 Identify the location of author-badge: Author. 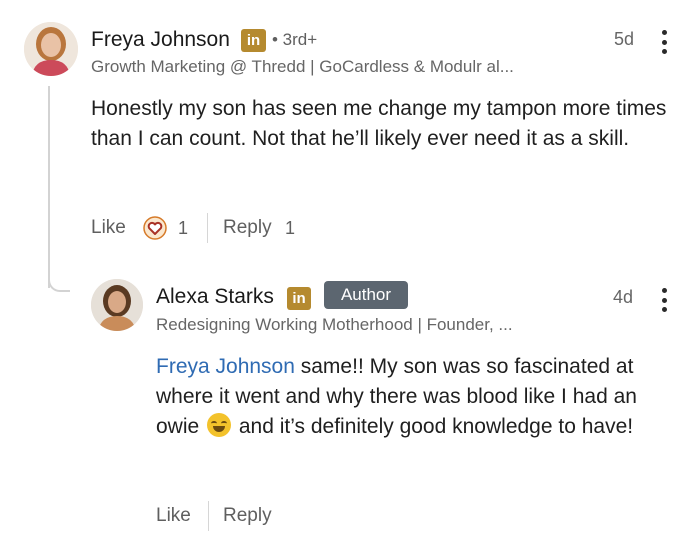
(366, 295).